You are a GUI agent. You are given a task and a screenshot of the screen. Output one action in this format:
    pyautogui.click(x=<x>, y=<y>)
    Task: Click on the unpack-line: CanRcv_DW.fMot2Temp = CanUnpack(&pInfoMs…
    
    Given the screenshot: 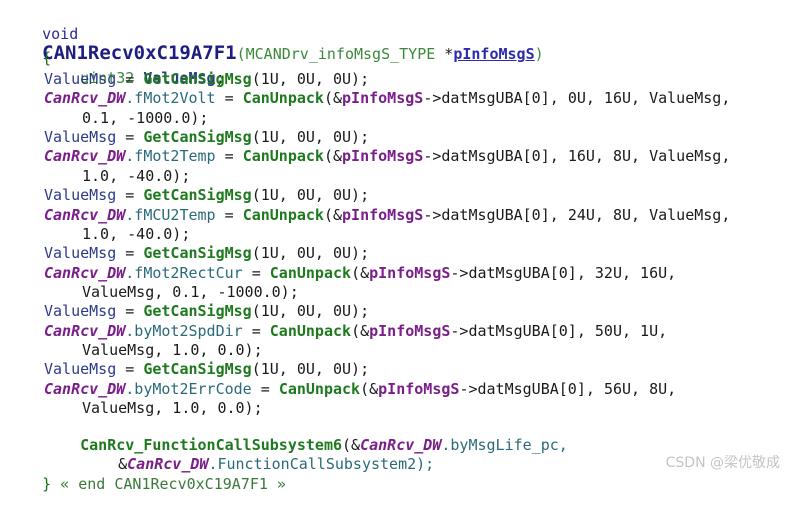 What is the action you would take?
    pyautogui.click(x=387, y=156)
    